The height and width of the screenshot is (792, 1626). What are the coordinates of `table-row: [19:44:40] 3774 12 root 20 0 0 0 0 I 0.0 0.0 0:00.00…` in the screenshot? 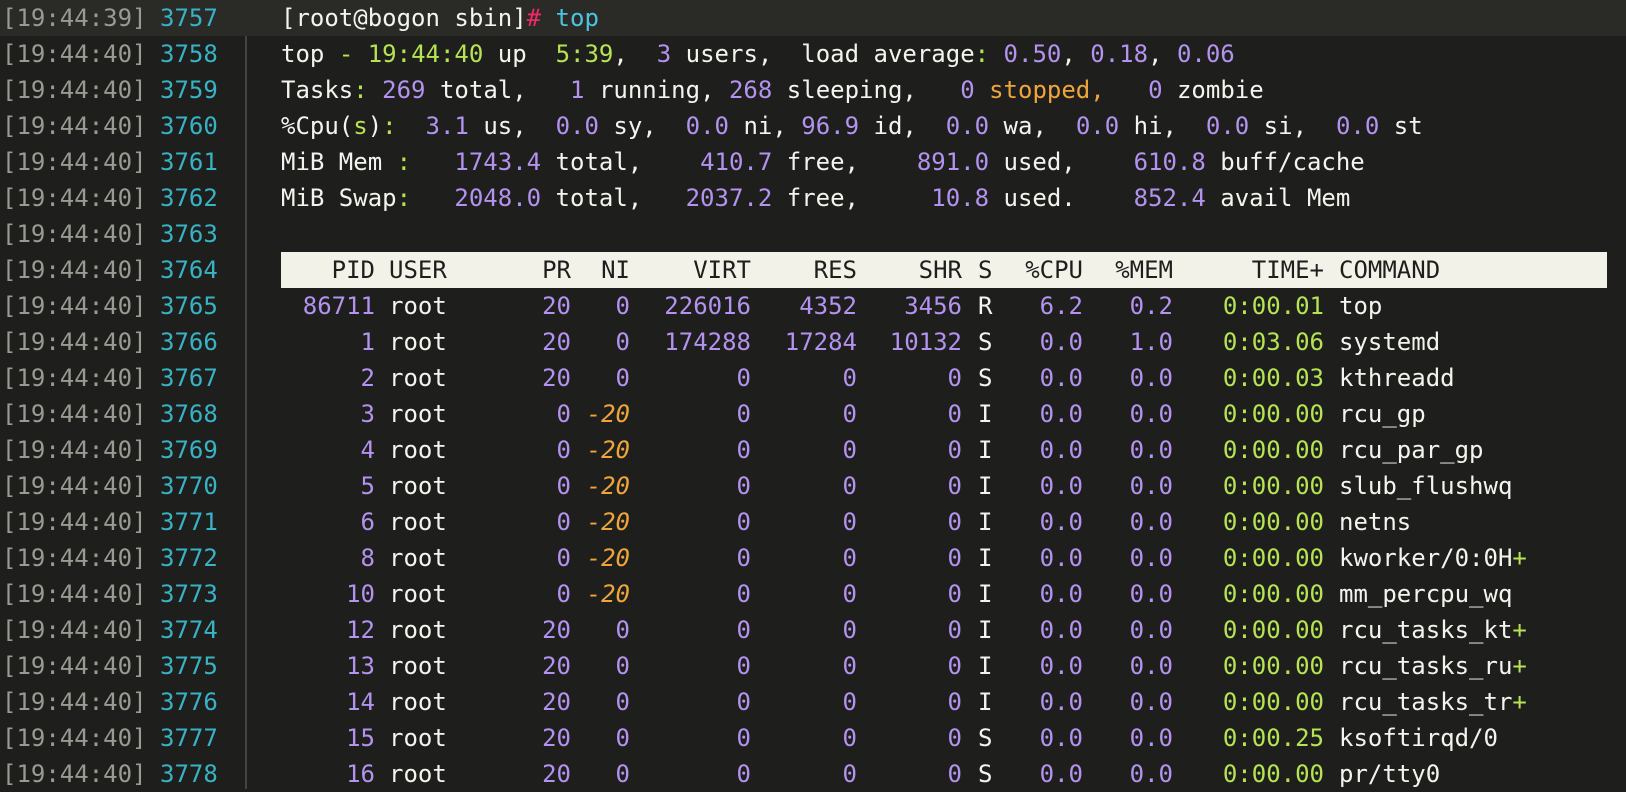 It's located at (813, 630).